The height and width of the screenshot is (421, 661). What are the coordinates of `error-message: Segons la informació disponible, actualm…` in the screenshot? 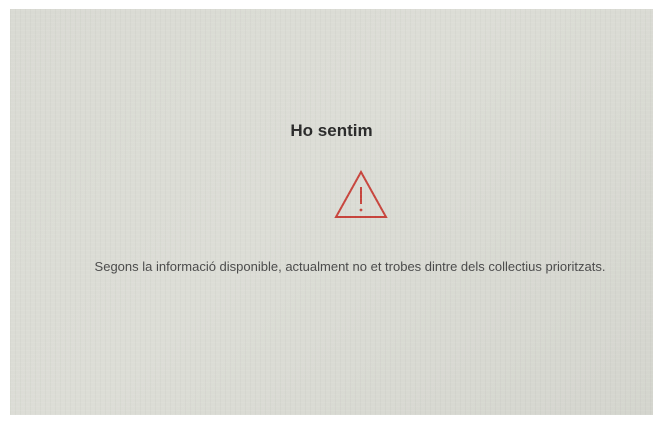 It's located at (350, 266).